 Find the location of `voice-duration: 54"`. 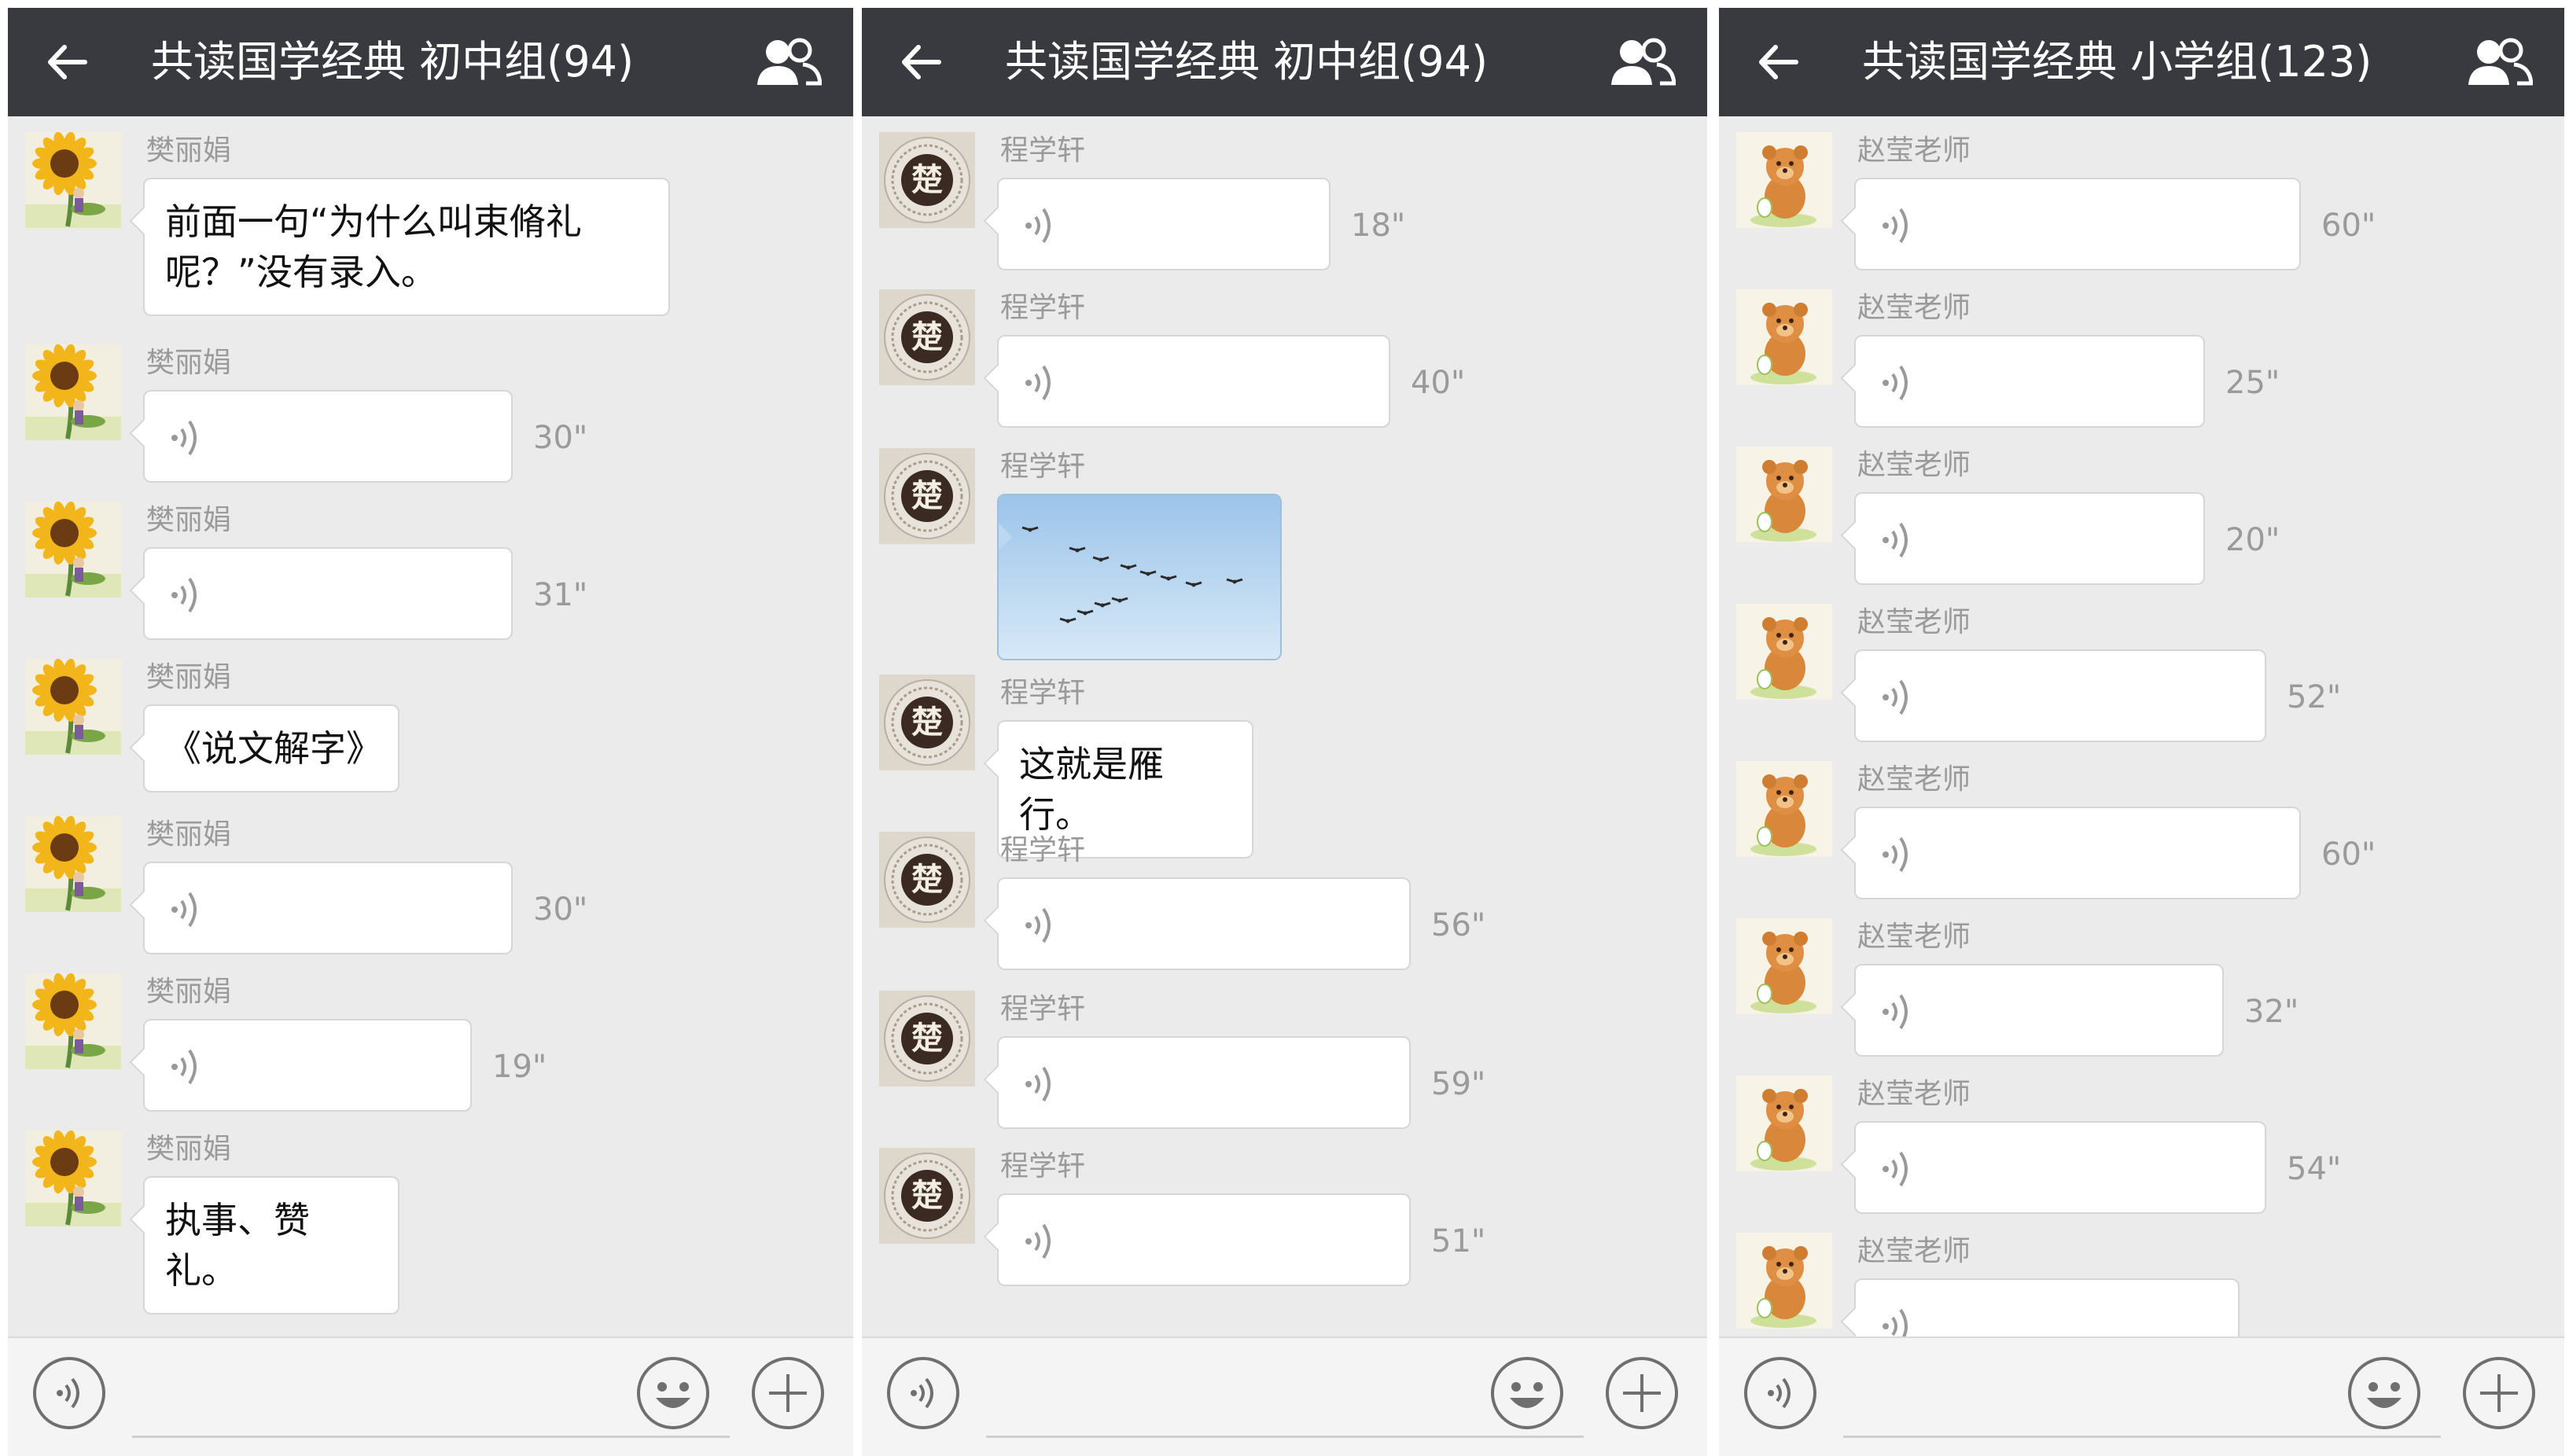

voice-duration: 54" is located at coordinates (2314, 1169).